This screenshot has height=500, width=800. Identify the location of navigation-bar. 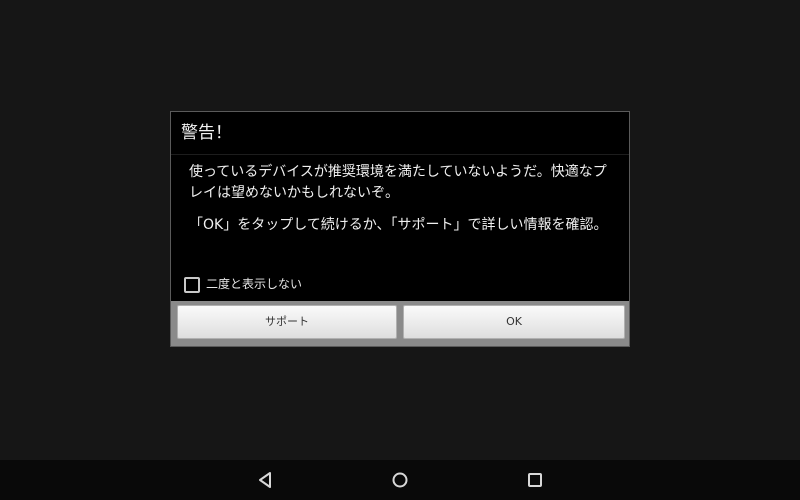
(400, 480).